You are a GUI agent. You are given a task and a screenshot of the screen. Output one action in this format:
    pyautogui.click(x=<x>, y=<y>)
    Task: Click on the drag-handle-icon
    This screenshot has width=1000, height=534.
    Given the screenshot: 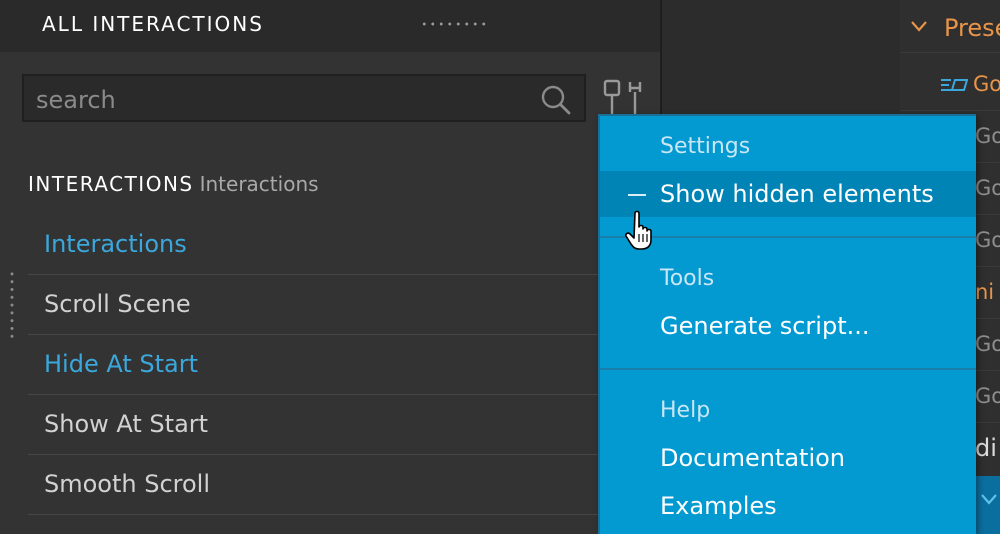 What is the action you would take?
    pyautogui.click(x=455, y=25)
    